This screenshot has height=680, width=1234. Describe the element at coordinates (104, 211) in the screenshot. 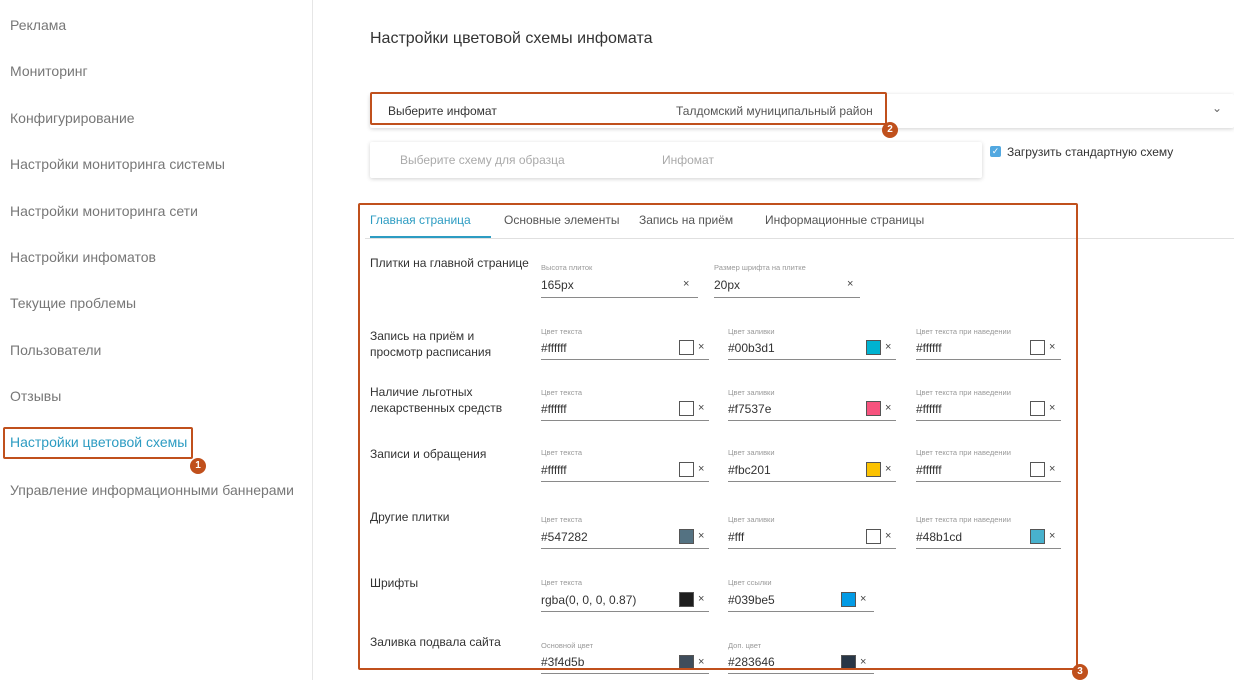

I see `sidebar-item-network-monitoring: Настройки мониторинга сети` at that location.